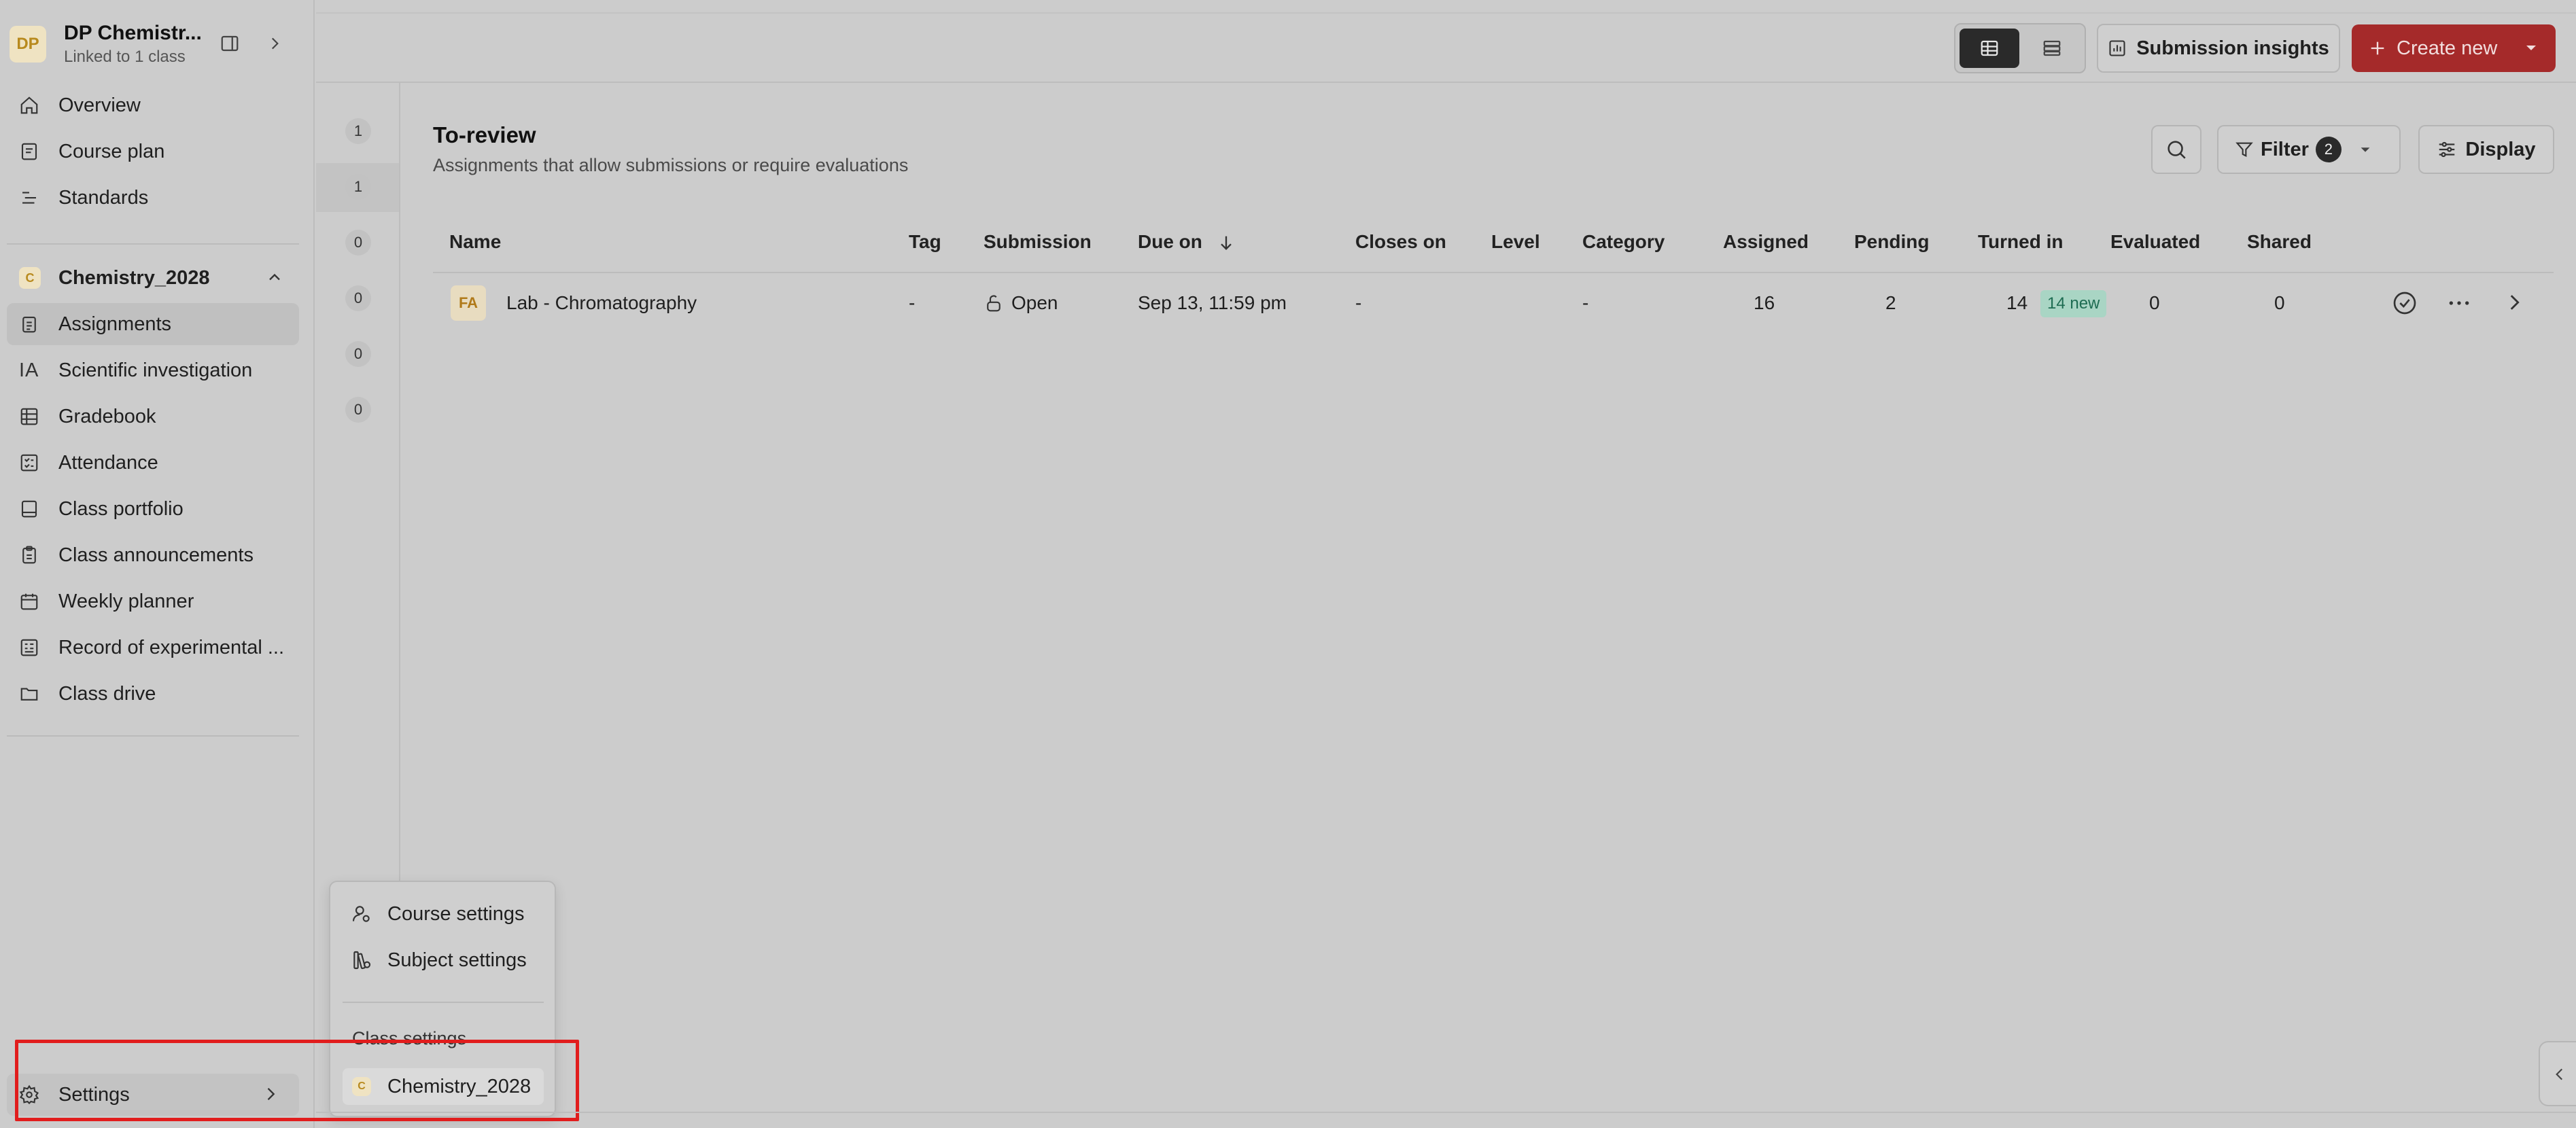  What do you see at coordinates (33, 694) in the screenshot?
I see `folder-icon` at bounding box center [33, 694].